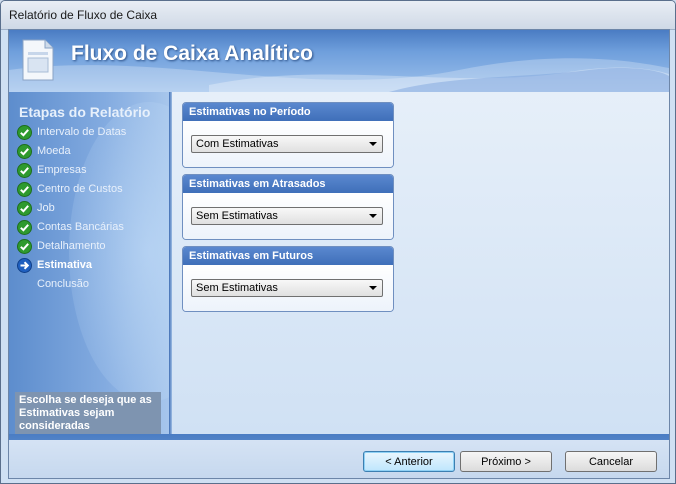  Describe the element at coordinates (339, 61) in the screenshot. I see `wizard-banner: Fluxo de Caixa Analítico` at that location.